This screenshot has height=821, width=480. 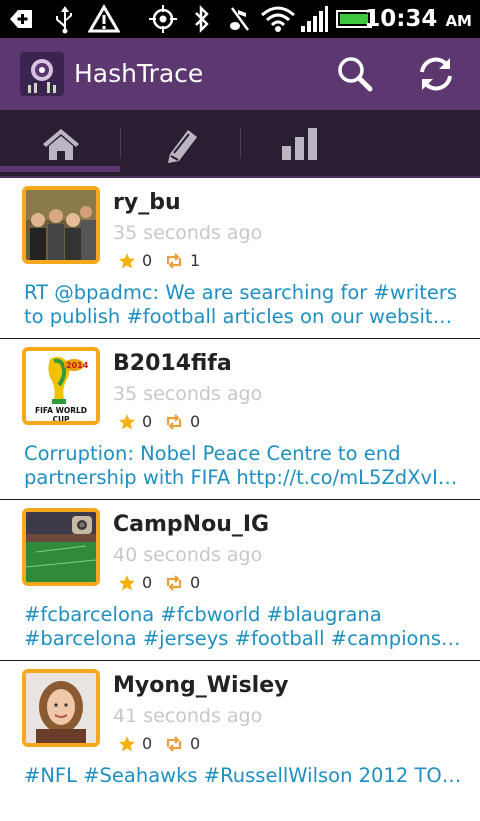 What do you see at coordinates (60, 169) in the screenshot?
I see `selected-tab-indicator` at bounding box center [60, 169].